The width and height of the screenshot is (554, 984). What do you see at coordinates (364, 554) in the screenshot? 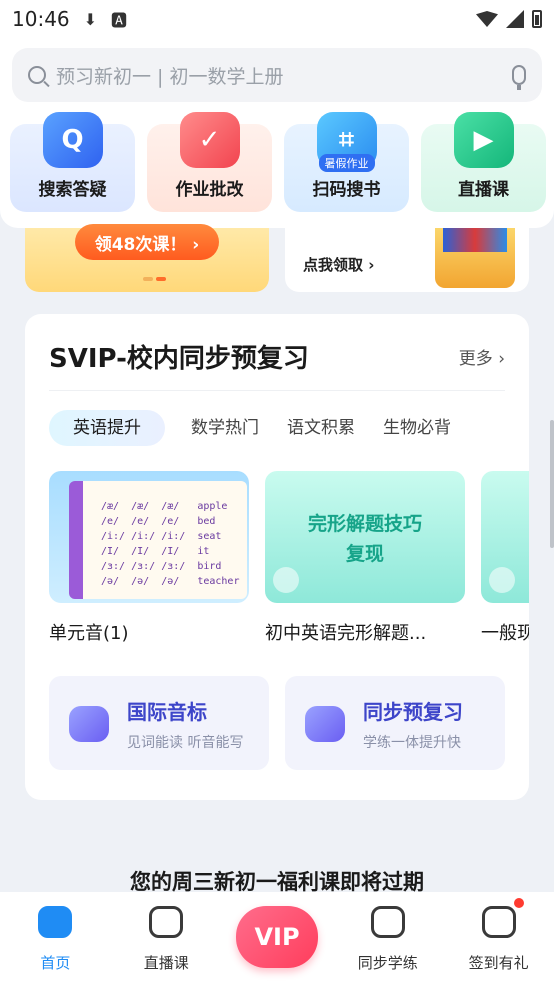
I see `thumb-subtitle: 复现` at bounding box center [364, 554].